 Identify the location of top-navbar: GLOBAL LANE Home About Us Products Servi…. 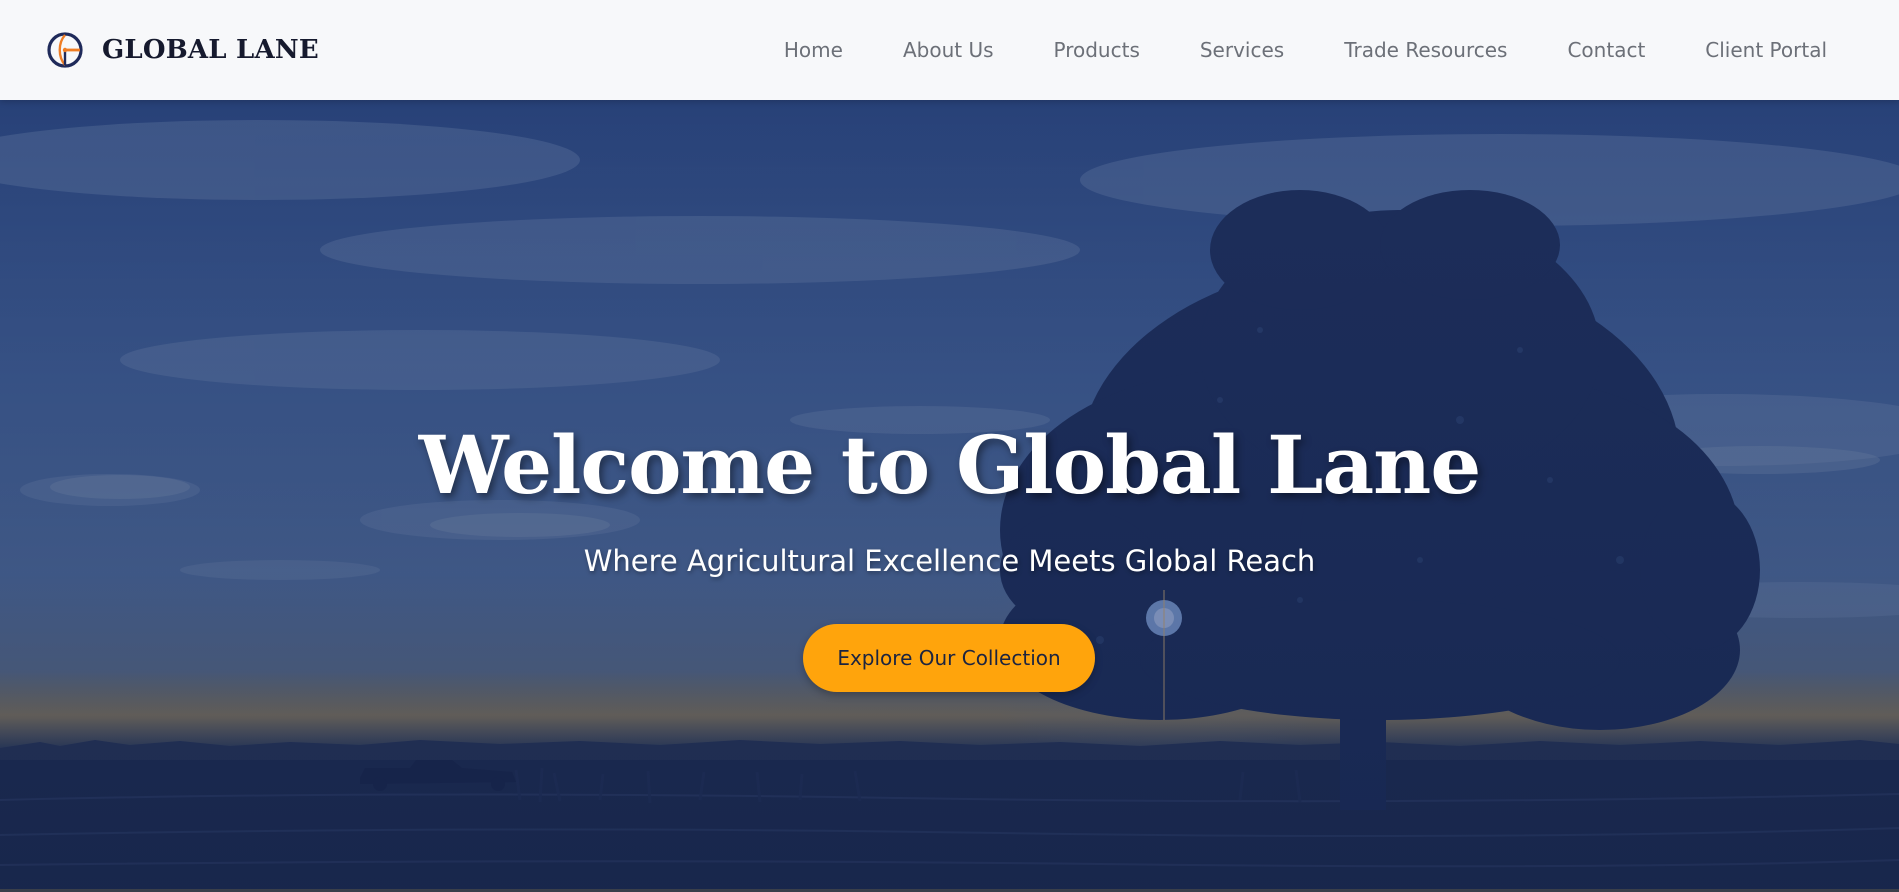
(949, 50).